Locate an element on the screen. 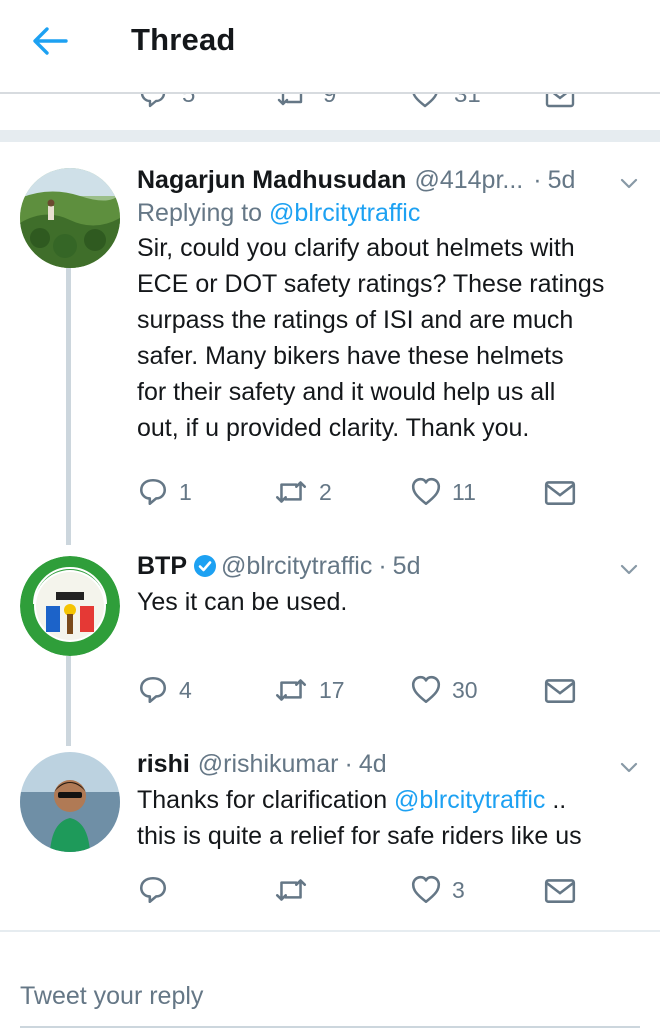 The width and height of the screenshot is (660, 1035). tweet-text: Yes it can be used. is located at coordinates (242, 602).